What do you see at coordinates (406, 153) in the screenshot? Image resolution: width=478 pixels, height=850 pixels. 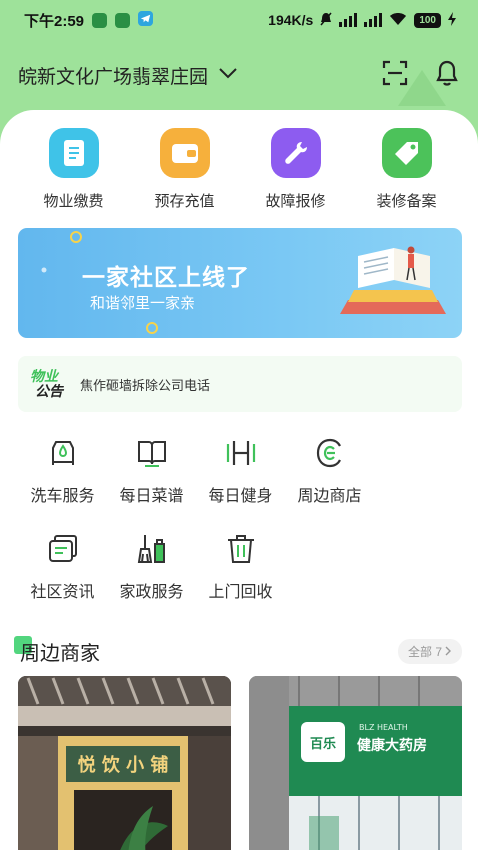 I see `tag-icon` at bounding box center [406, 153].